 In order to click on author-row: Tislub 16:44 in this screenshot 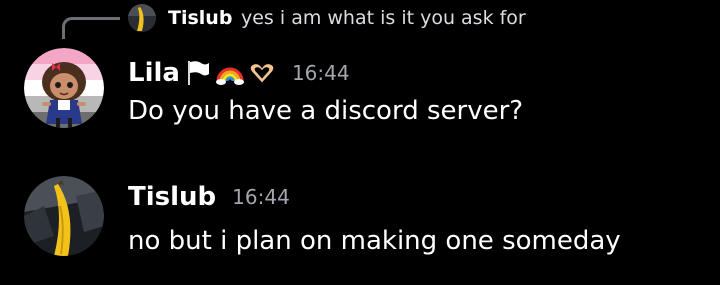, I will do `click(209, 197)`.